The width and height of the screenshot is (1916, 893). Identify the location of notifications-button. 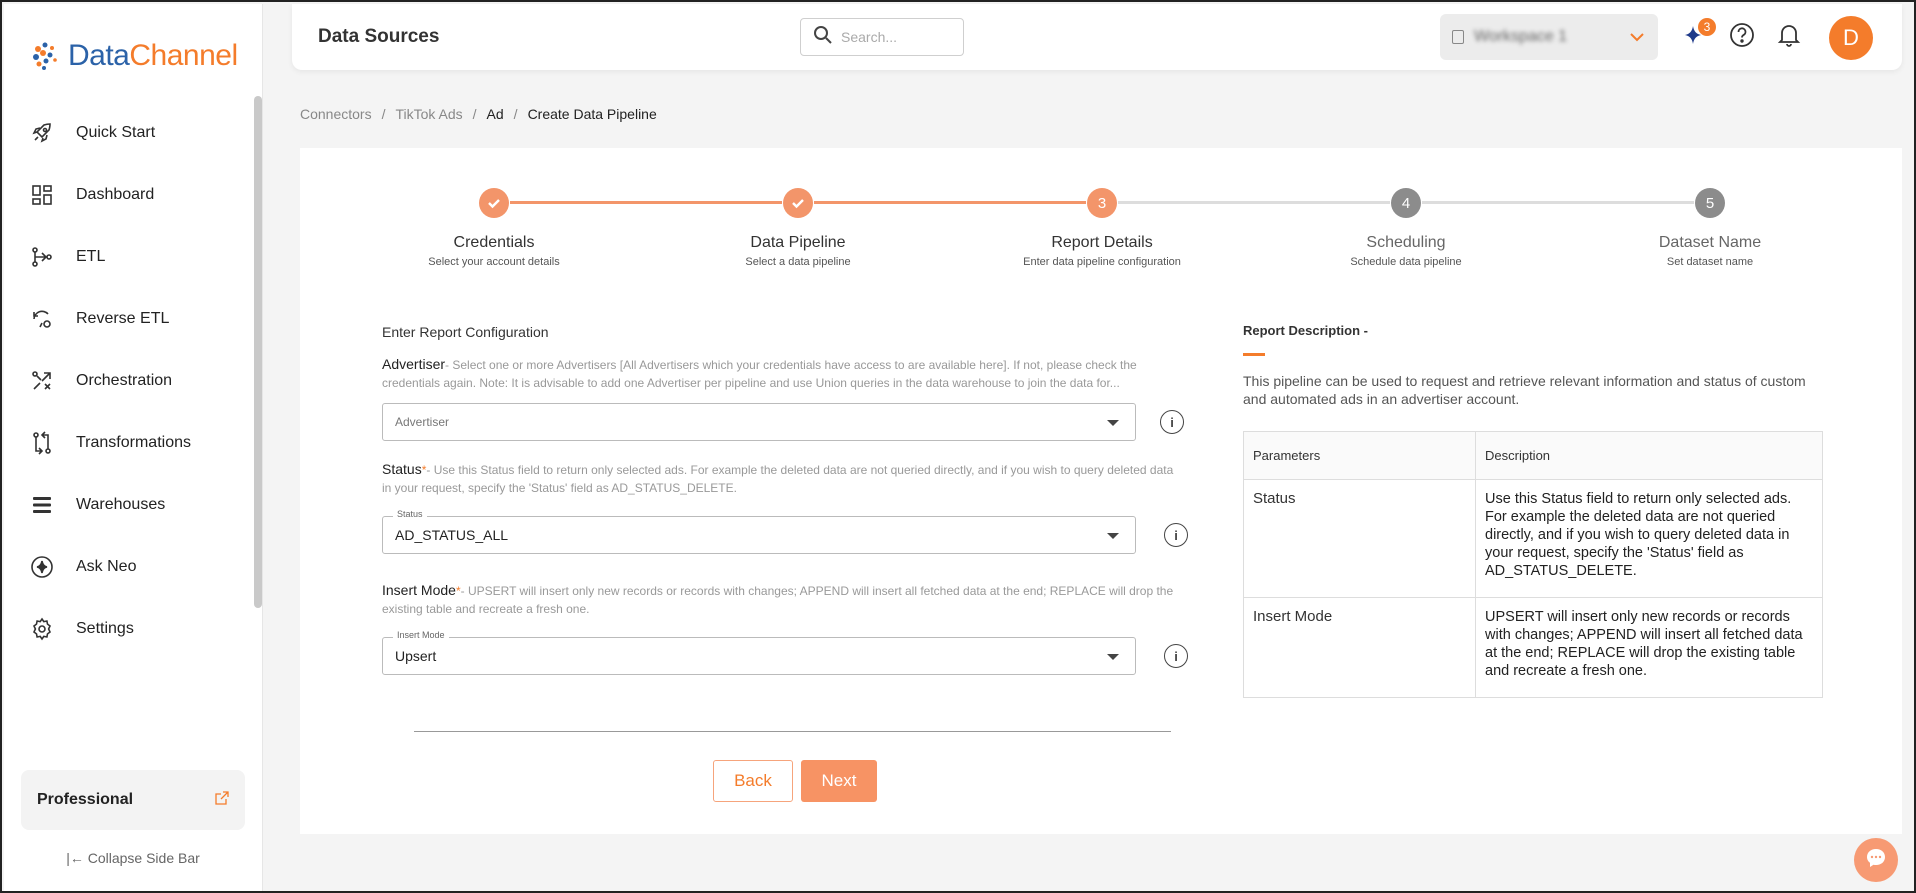
(1789, 37).